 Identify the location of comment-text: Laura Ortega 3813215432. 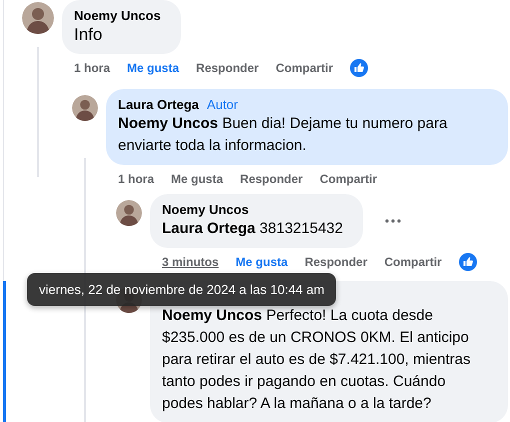
(252, 229).